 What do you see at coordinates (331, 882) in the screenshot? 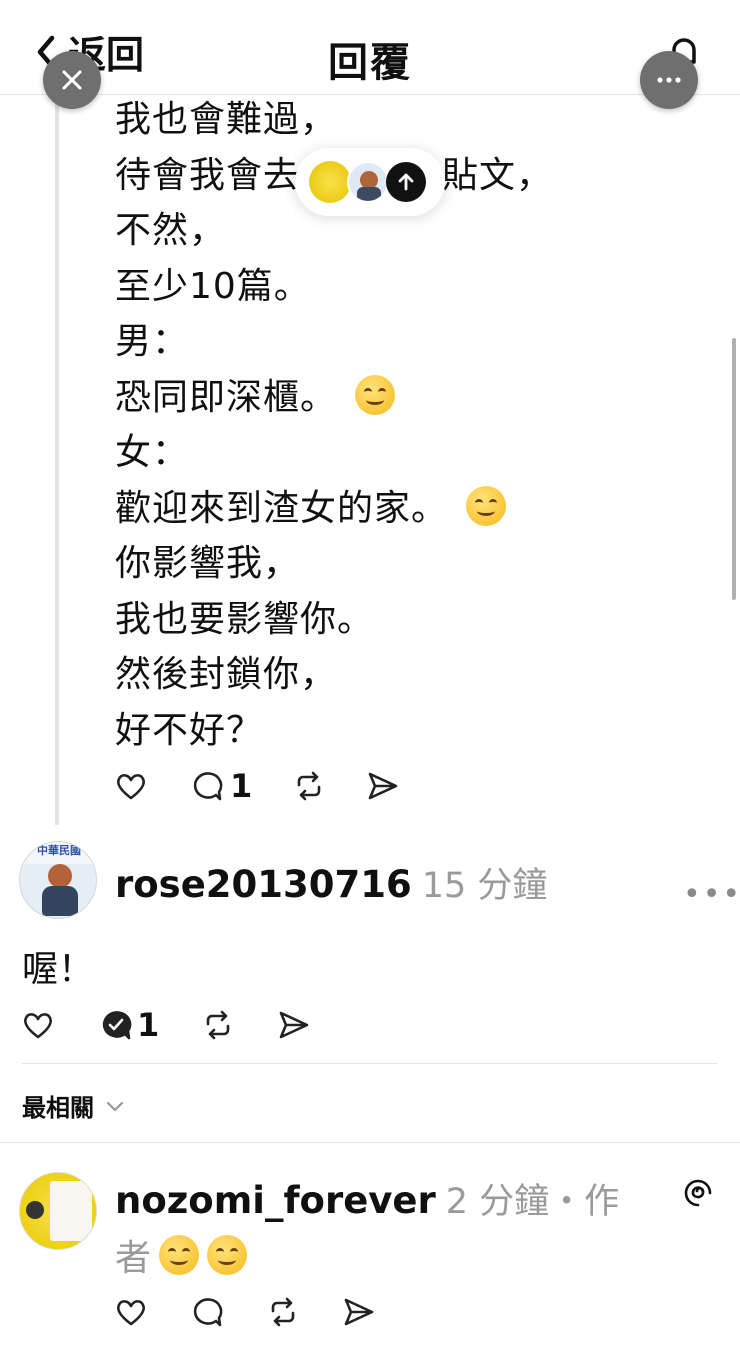
I see `comment-author: rose20130716 15 分鐘` at bounding box center [331, 882].